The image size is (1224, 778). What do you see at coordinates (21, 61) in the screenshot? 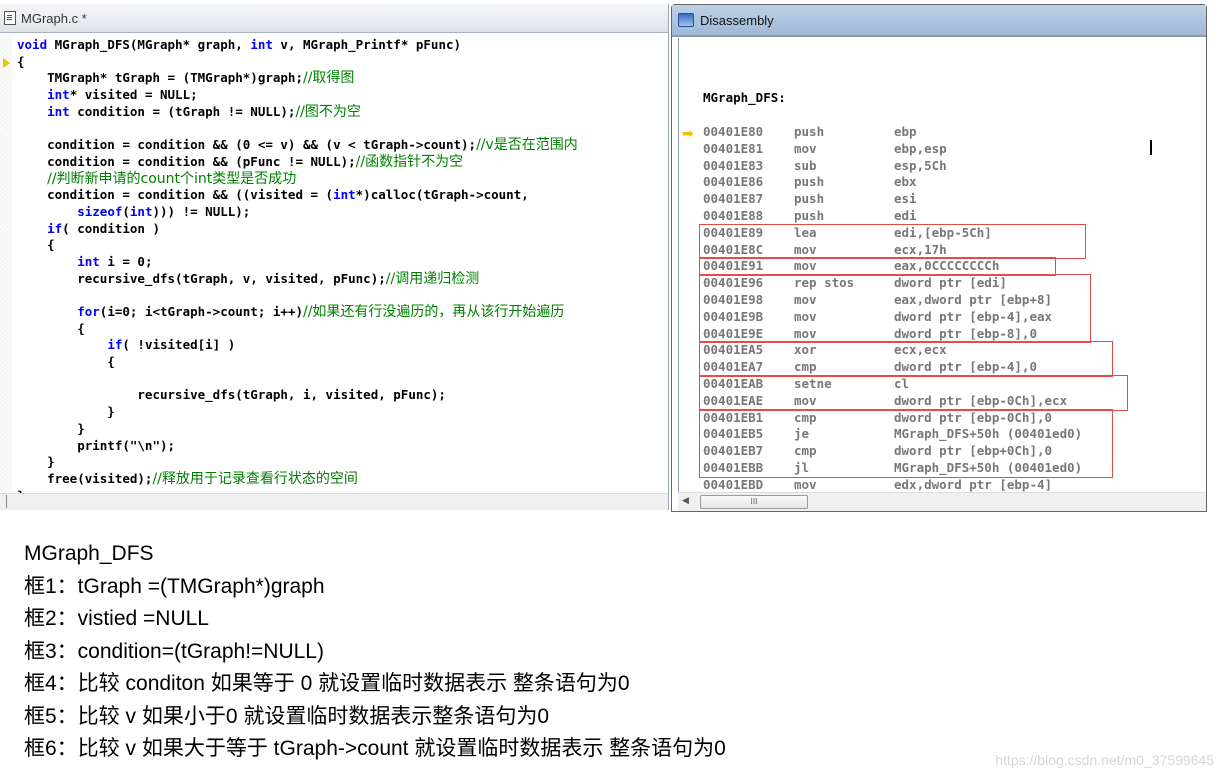
I see `code-text: {` at bounding box center [21, 61].